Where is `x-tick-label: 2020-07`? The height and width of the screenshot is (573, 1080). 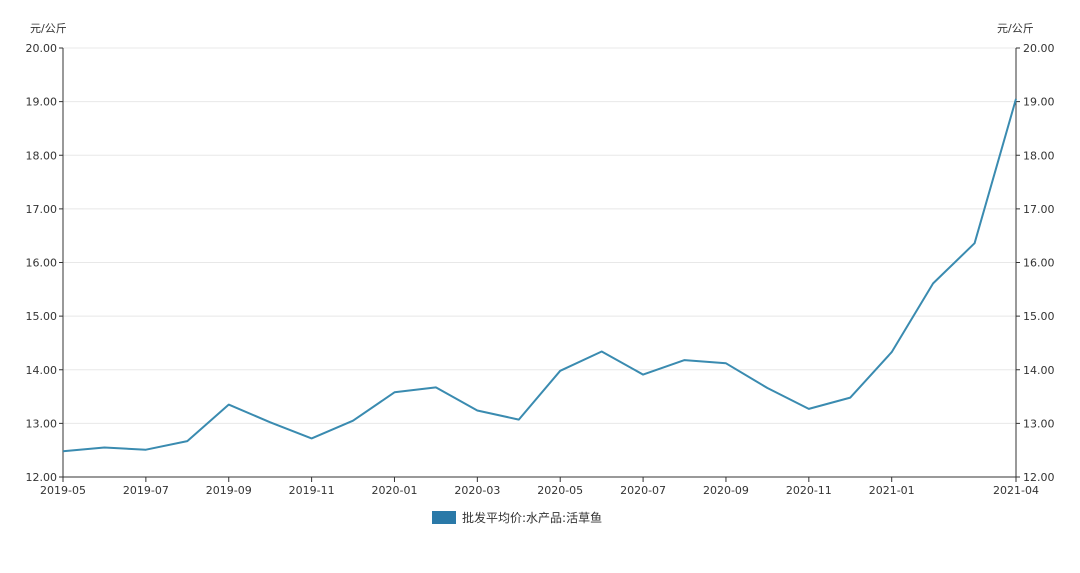
x-tick-label: 2020-07 is located at coordinates (643, 490).